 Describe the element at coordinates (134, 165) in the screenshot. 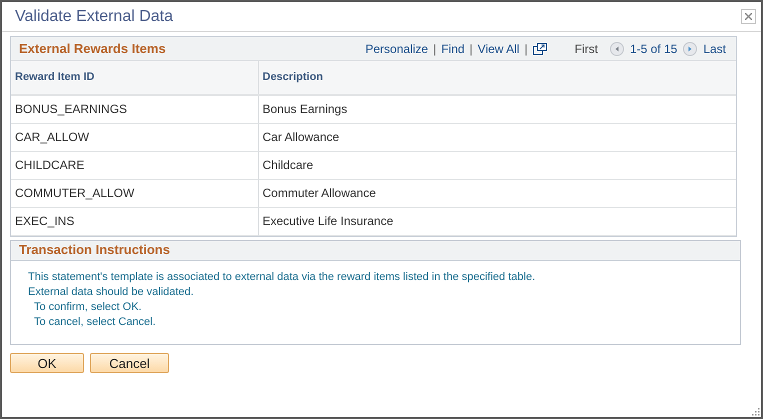

I see `table-cell: CHILDCARE` at that location.